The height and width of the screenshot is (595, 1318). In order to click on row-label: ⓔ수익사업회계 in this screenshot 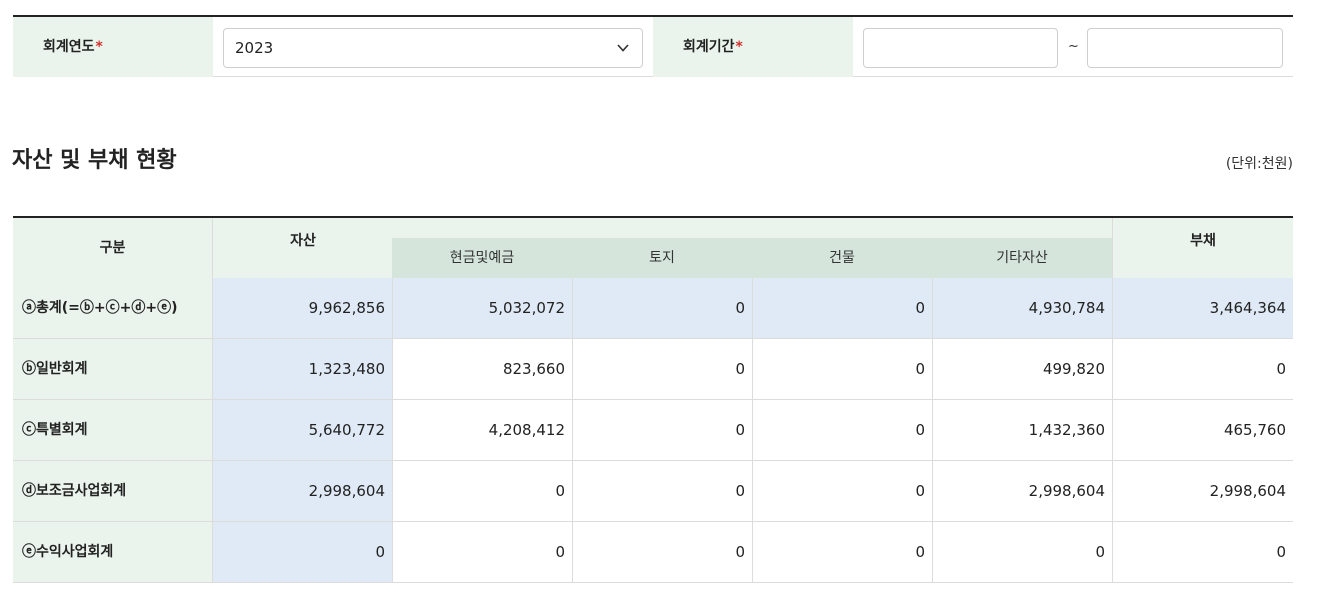, I will do `click(112, 552)`.